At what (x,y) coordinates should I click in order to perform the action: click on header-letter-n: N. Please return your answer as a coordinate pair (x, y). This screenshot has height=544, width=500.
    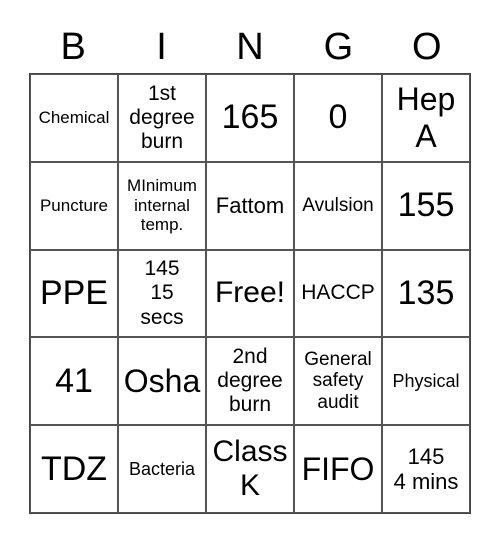
    Looking at the image, I should click on (250, 47).